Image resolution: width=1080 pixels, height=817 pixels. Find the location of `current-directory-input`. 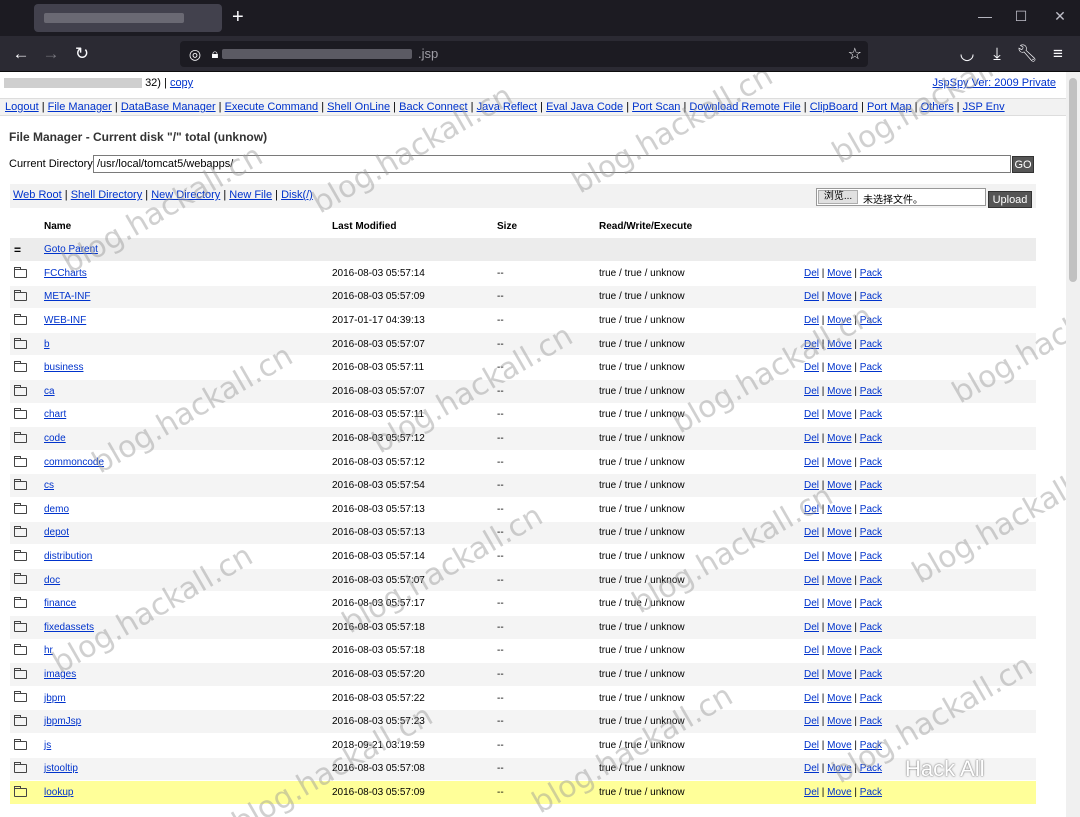

current-directory-input is located at coordinates (552, 164).